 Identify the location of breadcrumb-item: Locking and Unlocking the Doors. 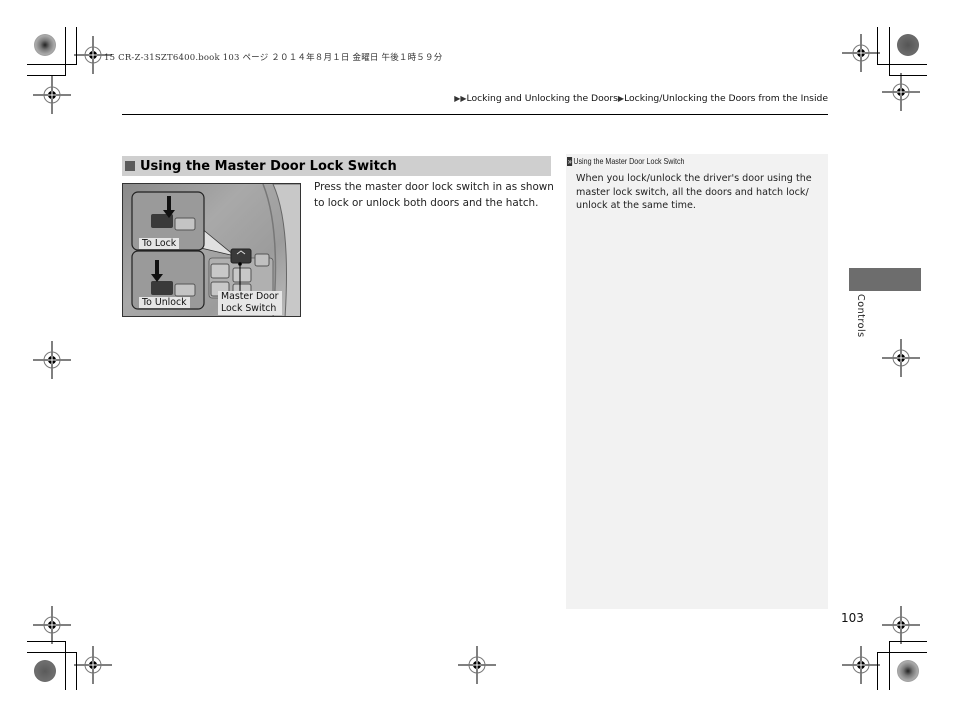
(542, 98).